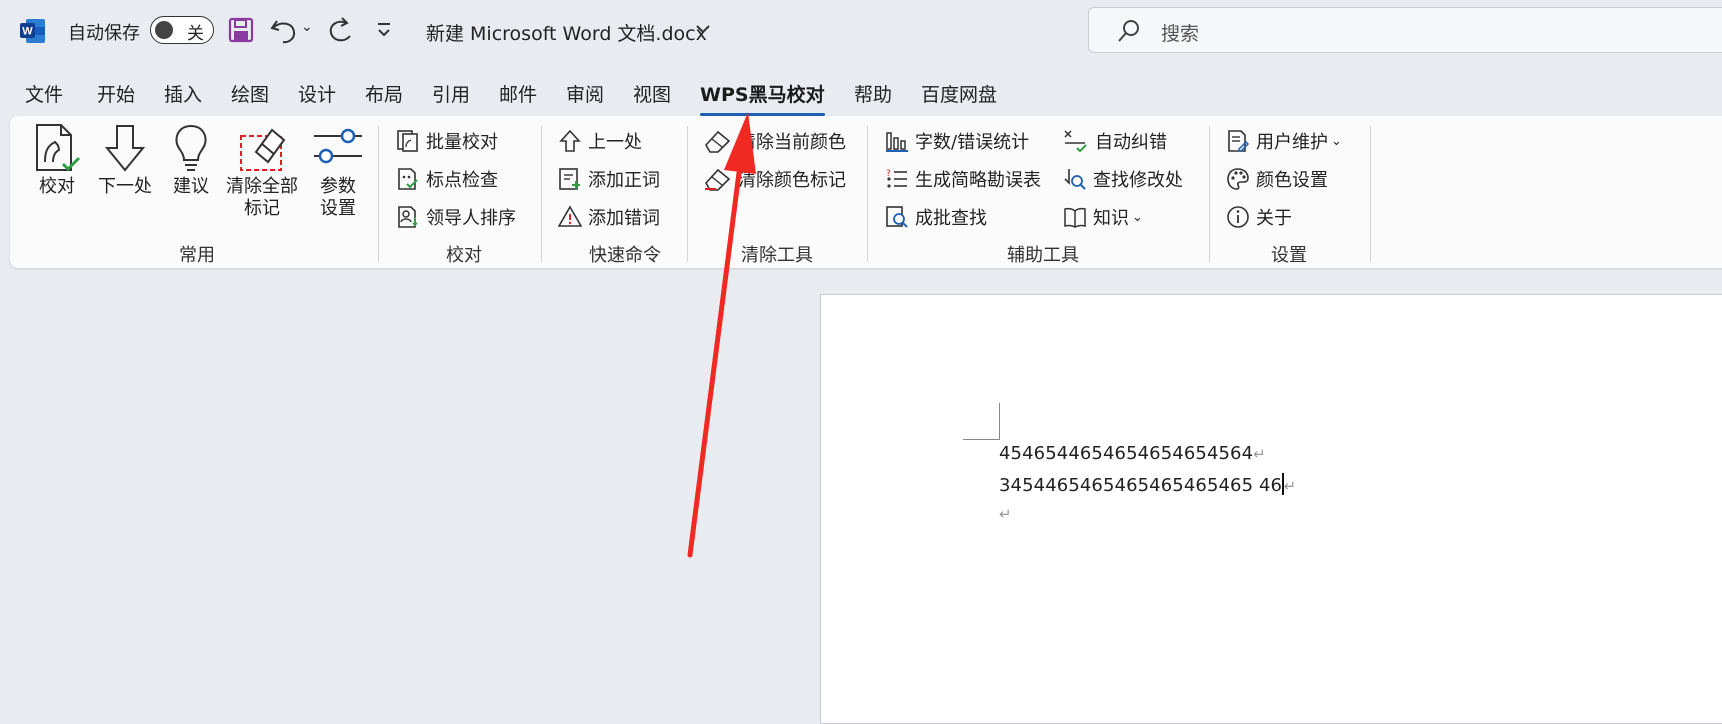  What do you see at coordinates (447, 179) in the screenshot?
I see `punctuation-check-button: 标点检查` at bounding box center [447, 179].